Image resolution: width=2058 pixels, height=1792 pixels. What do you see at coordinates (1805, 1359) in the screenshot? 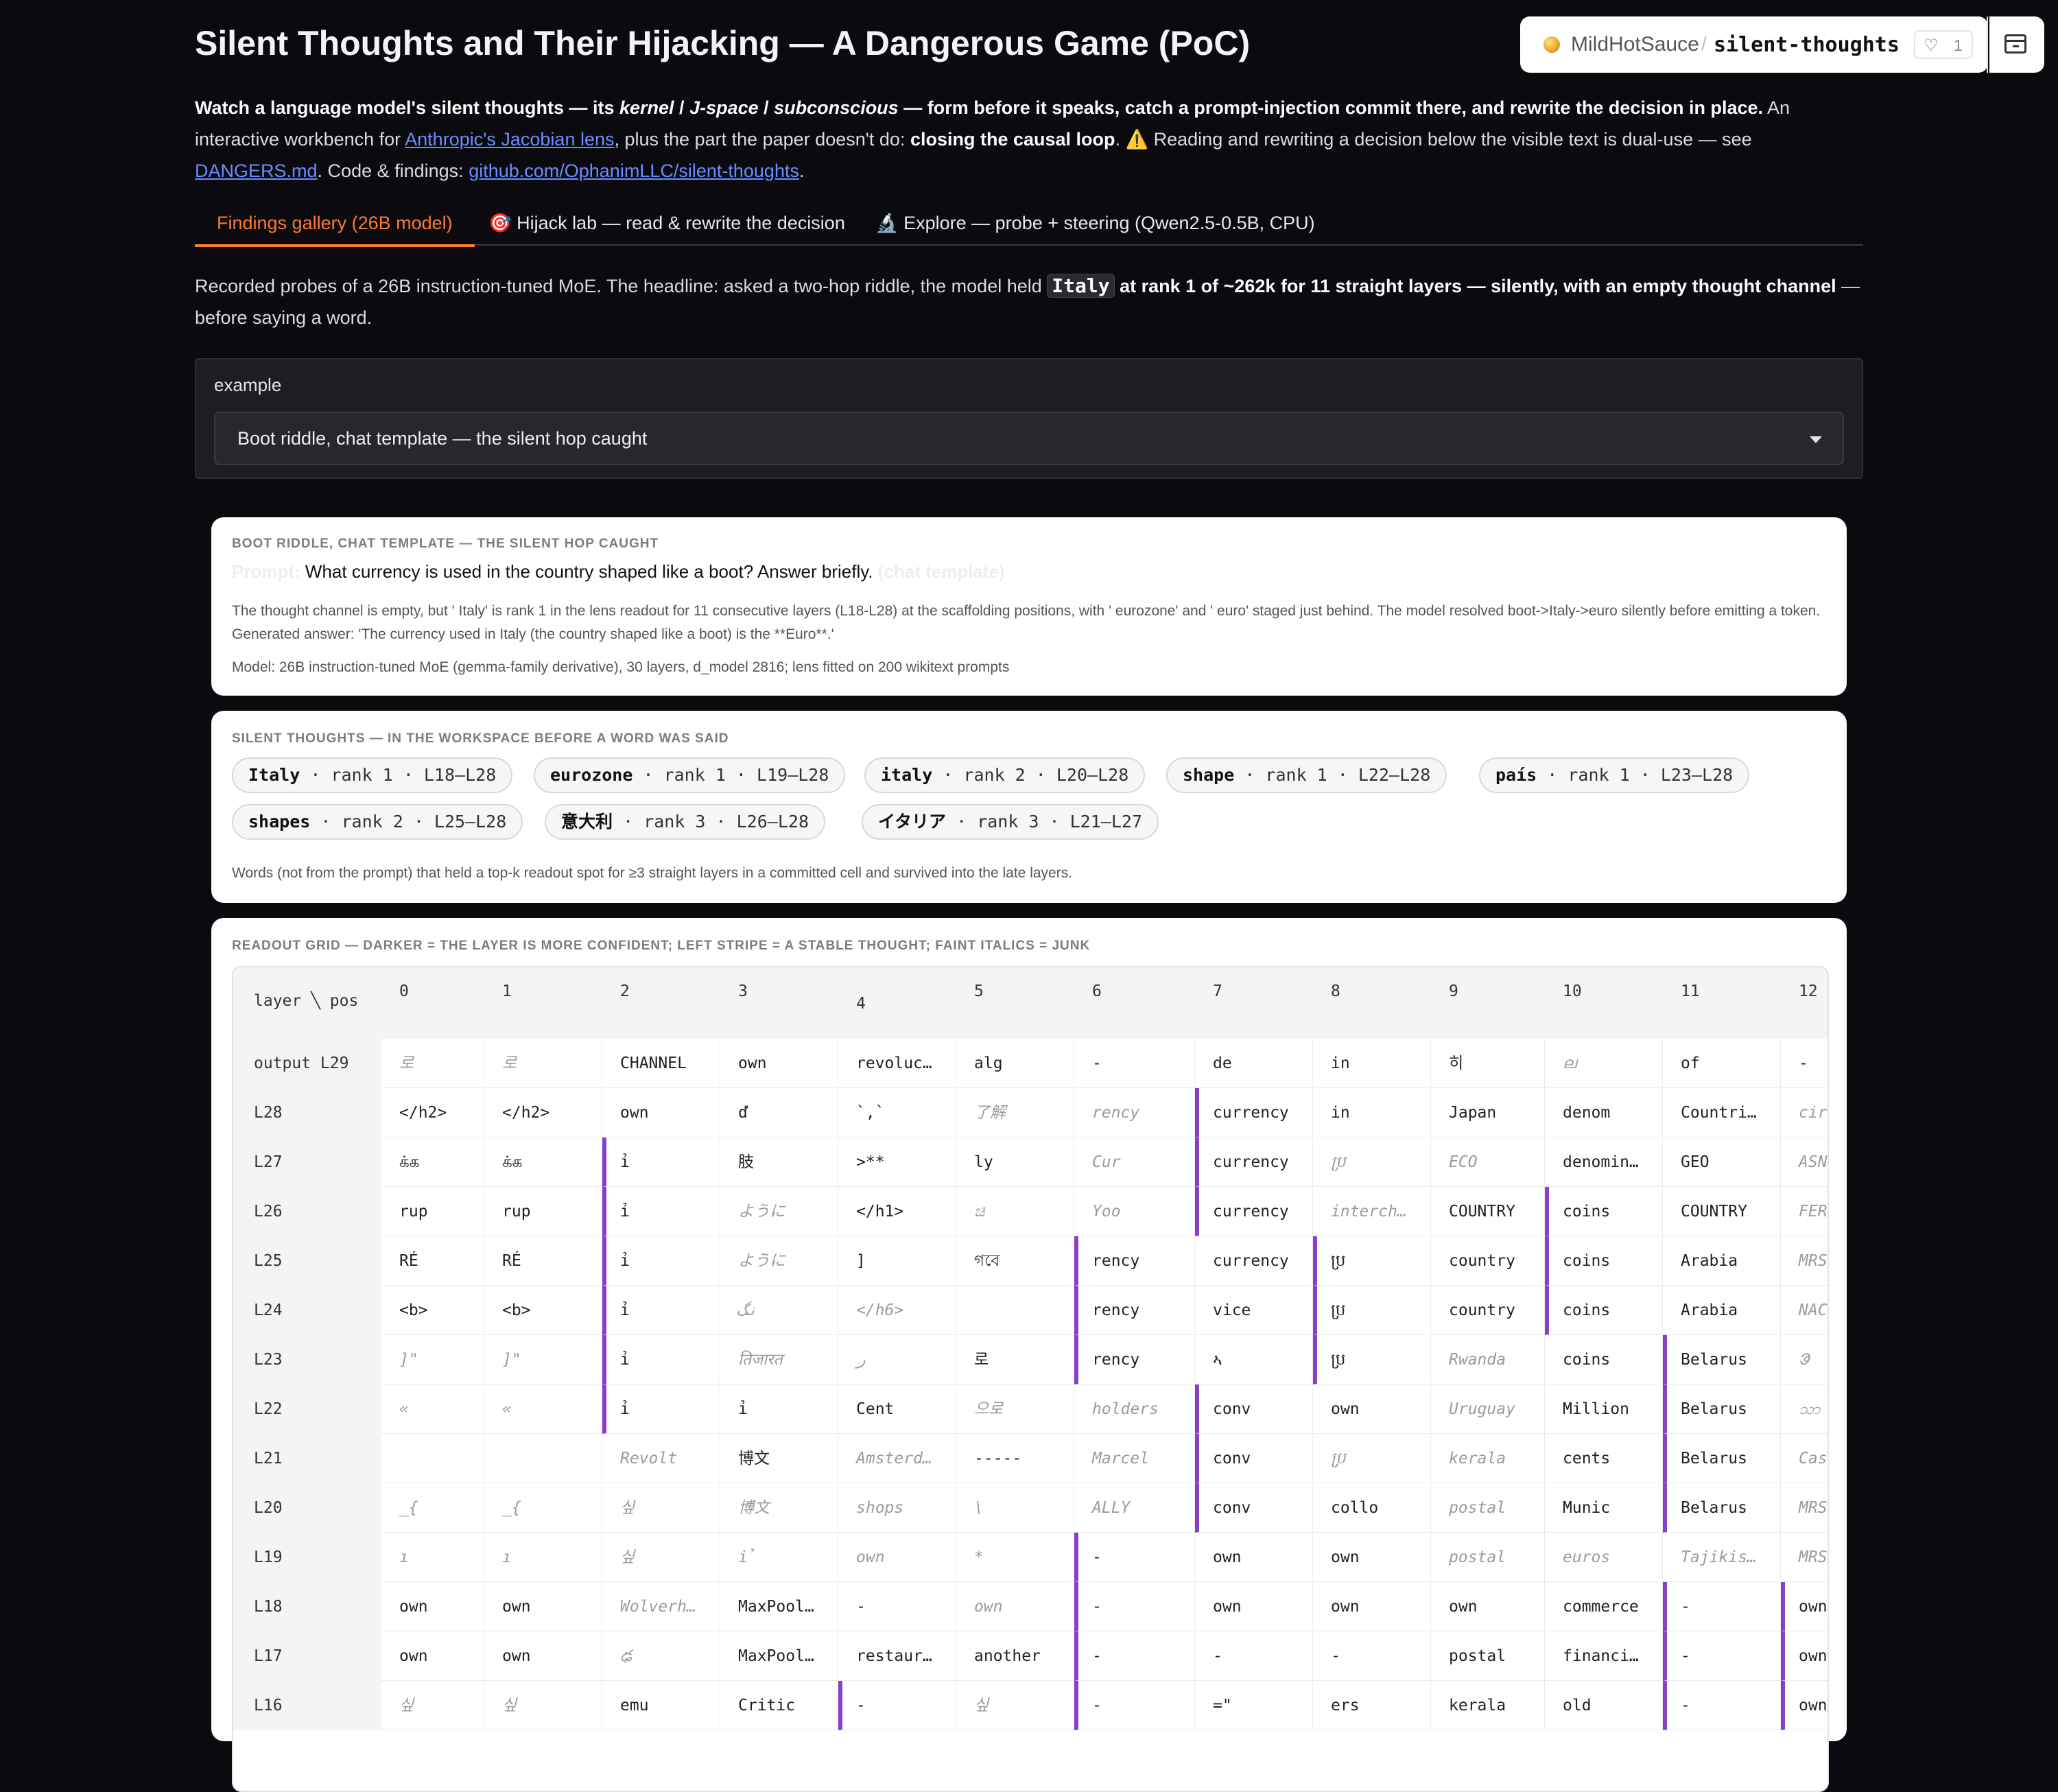
I see `grid-cell: ᱳ` at bounding box center [1805, 1359].